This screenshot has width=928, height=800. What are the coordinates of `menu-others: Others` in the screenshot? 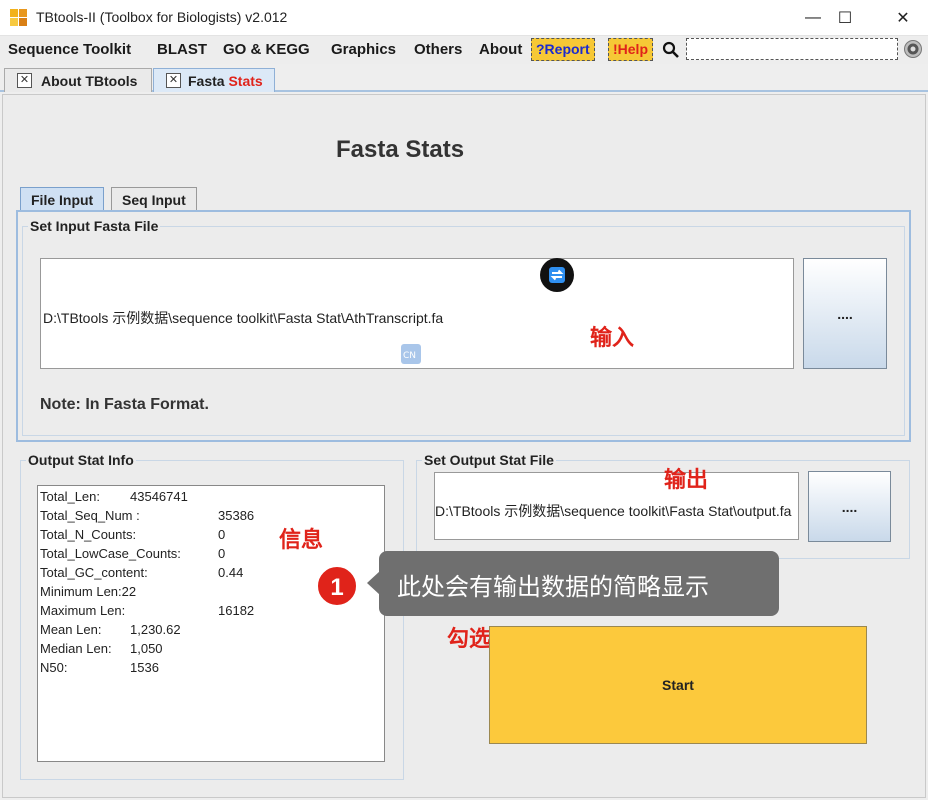 It's located at (438, 49).